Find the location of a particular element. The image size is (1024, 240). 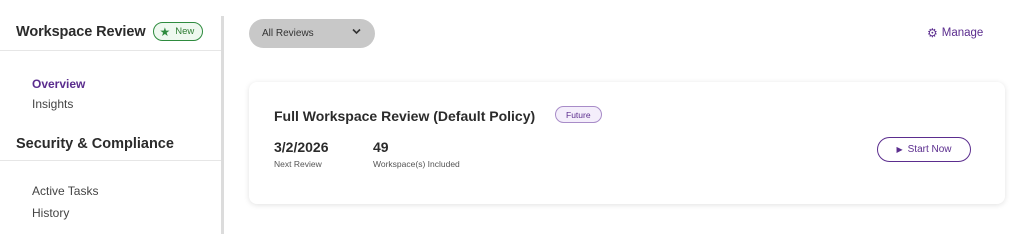

review-filter-dropdown: All Reviews is located at coordinates (312, 33).